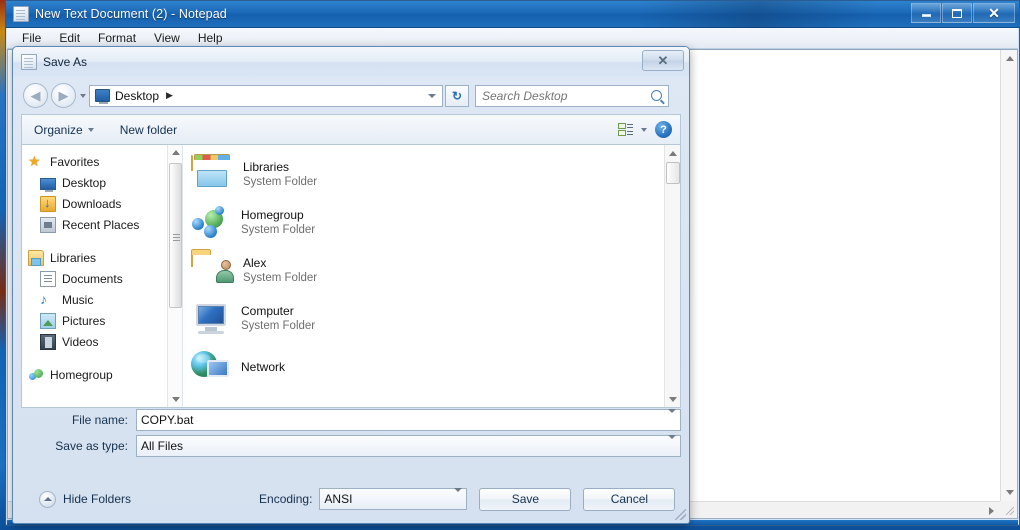  Describe the element at coordinates (162, 446) in the screenshot. I see `save-as-type-value: All Files` at that location.